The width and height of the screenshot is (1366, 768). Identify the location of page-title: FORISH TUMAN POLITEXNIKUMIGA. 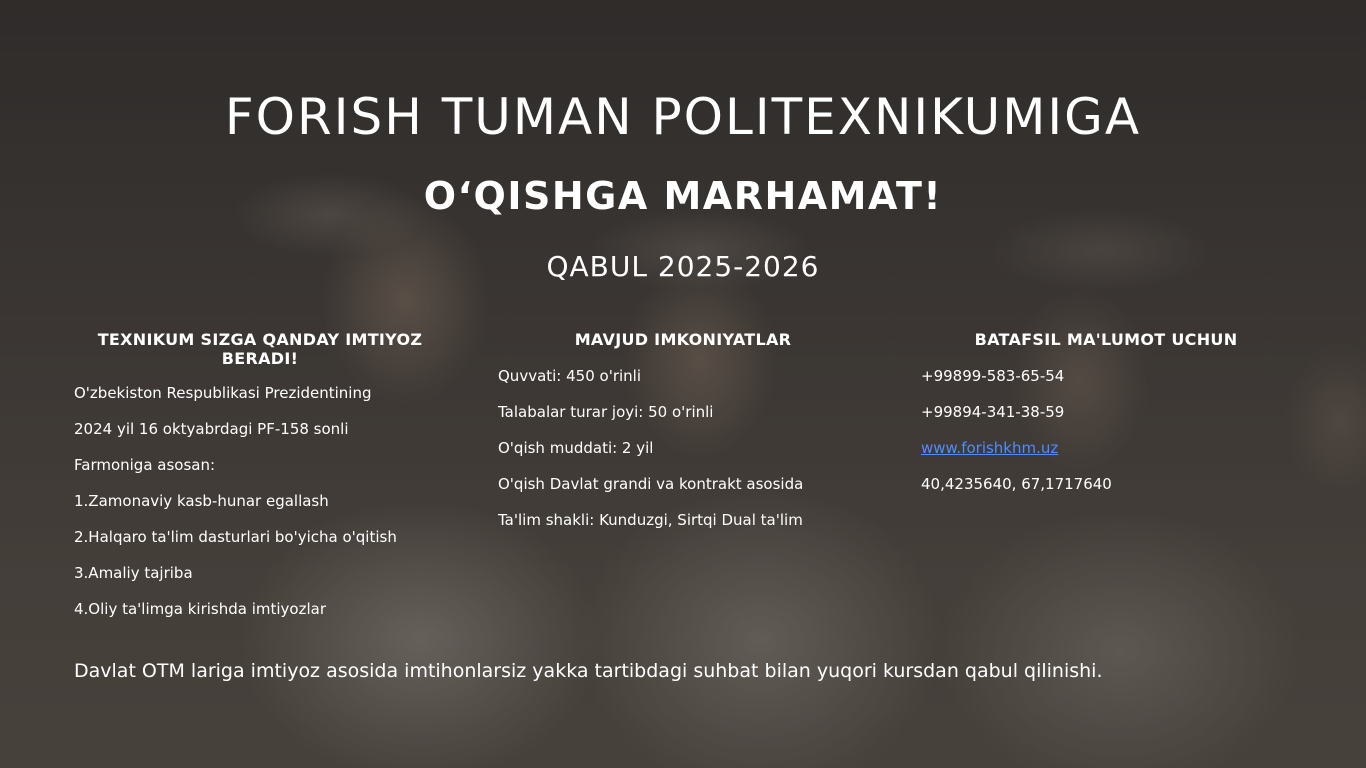
(683, 117).